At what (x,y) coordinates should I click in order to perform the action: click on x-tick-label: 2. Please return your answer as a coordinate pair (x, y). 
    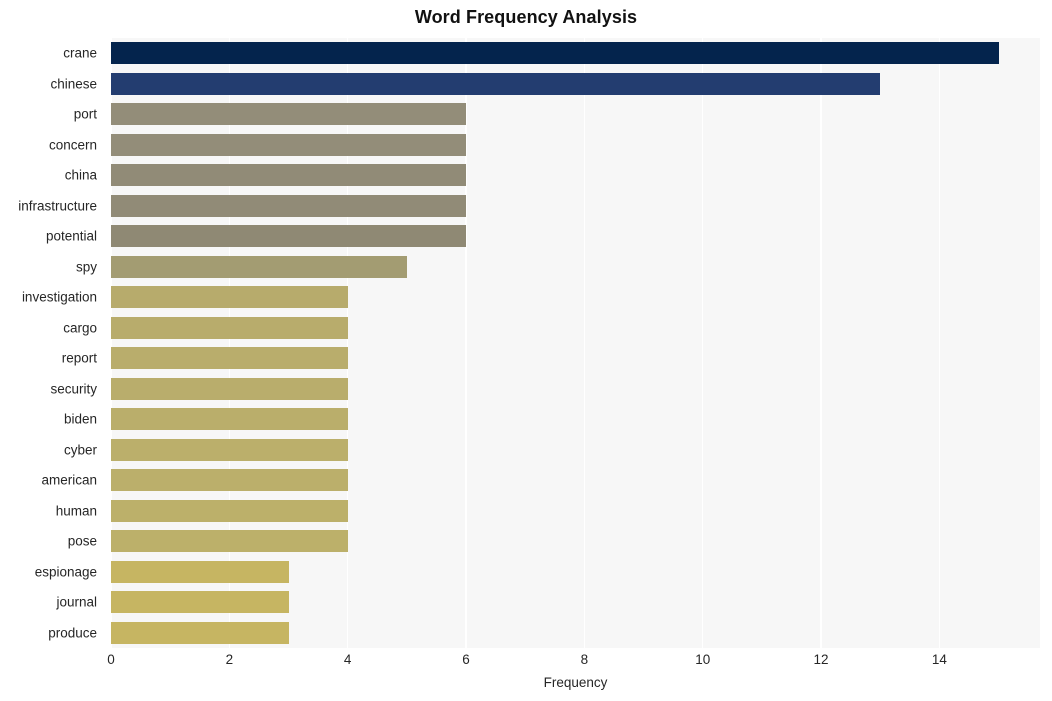
    Looking at the image, I should click on (229, 659).